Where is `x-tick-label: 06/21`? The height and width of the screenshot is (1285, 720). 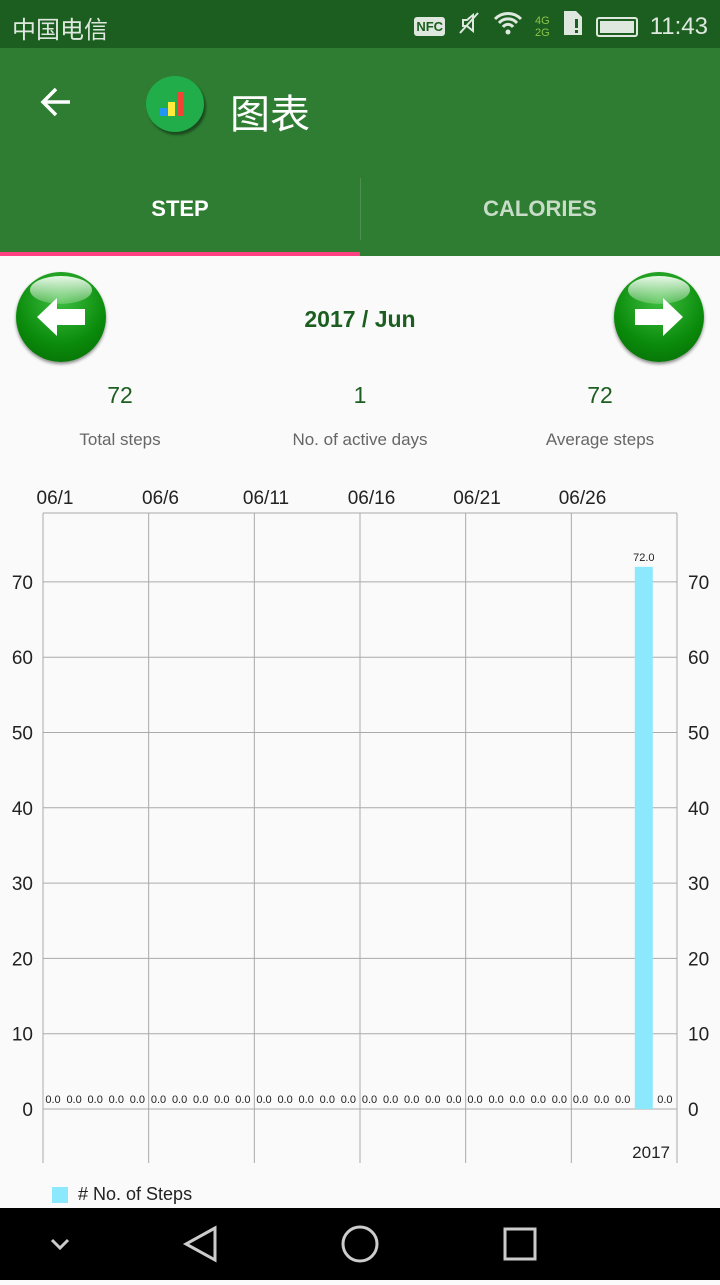
x-tick-label: 06/21 is located at coordinates (477, 498).